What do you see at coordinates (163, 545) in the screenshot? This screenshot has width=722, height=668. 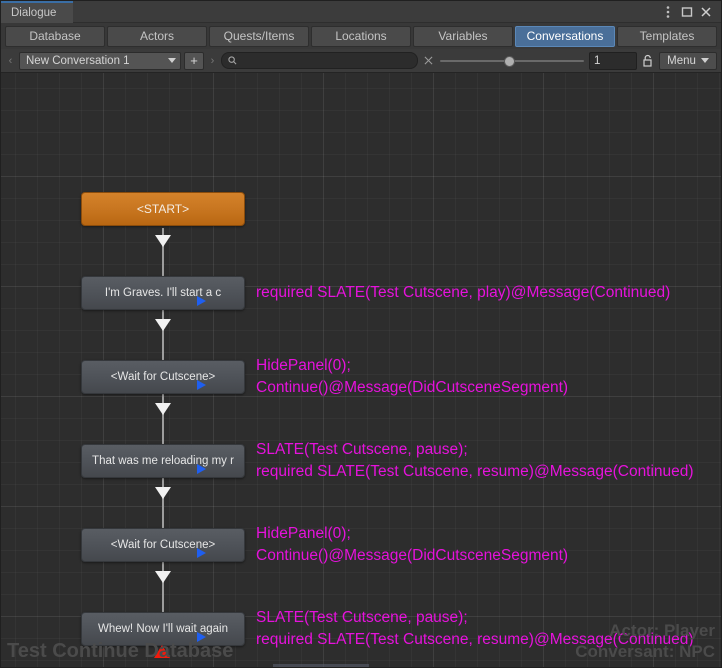 I see `node-dialogue-4: <Wait for Cutscene>` at bounding box center [163, 545].